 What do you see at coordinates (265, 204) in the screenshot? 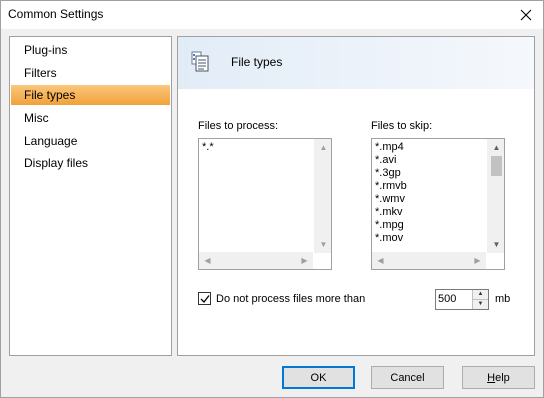
I see `files-to-process-list: *.* ▲ ▼ ◀ ▶` at bounding box center [265, 204].